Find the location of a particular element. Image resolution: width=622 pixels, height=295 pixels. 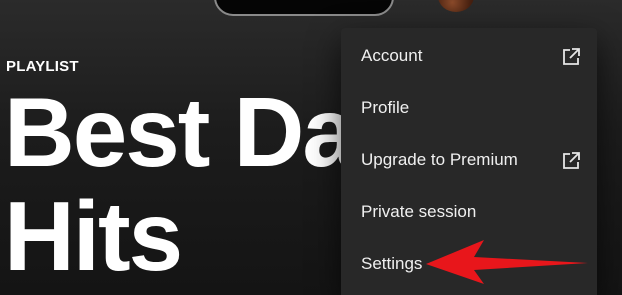

menu-item-label: Profile is located at coordinates (385, 107).